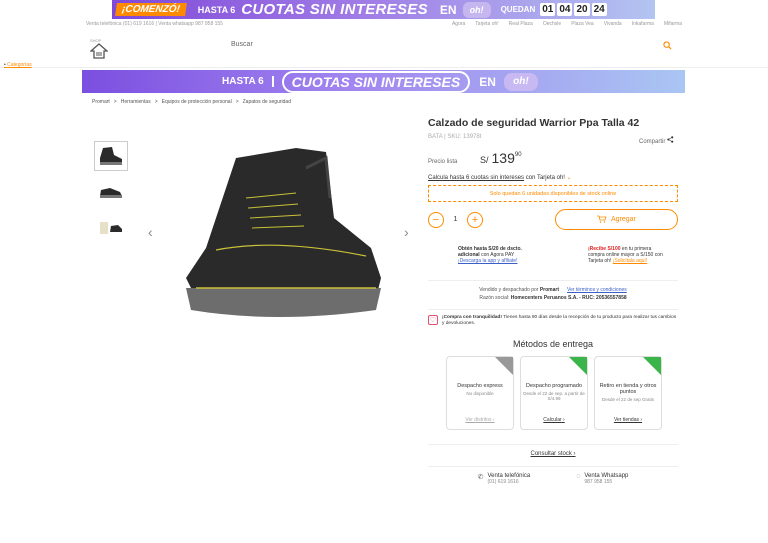  What do you see at coordinates (435, 137) in the screenshot?
I see `product-brand: BATA` at bounding box center [435, 137].